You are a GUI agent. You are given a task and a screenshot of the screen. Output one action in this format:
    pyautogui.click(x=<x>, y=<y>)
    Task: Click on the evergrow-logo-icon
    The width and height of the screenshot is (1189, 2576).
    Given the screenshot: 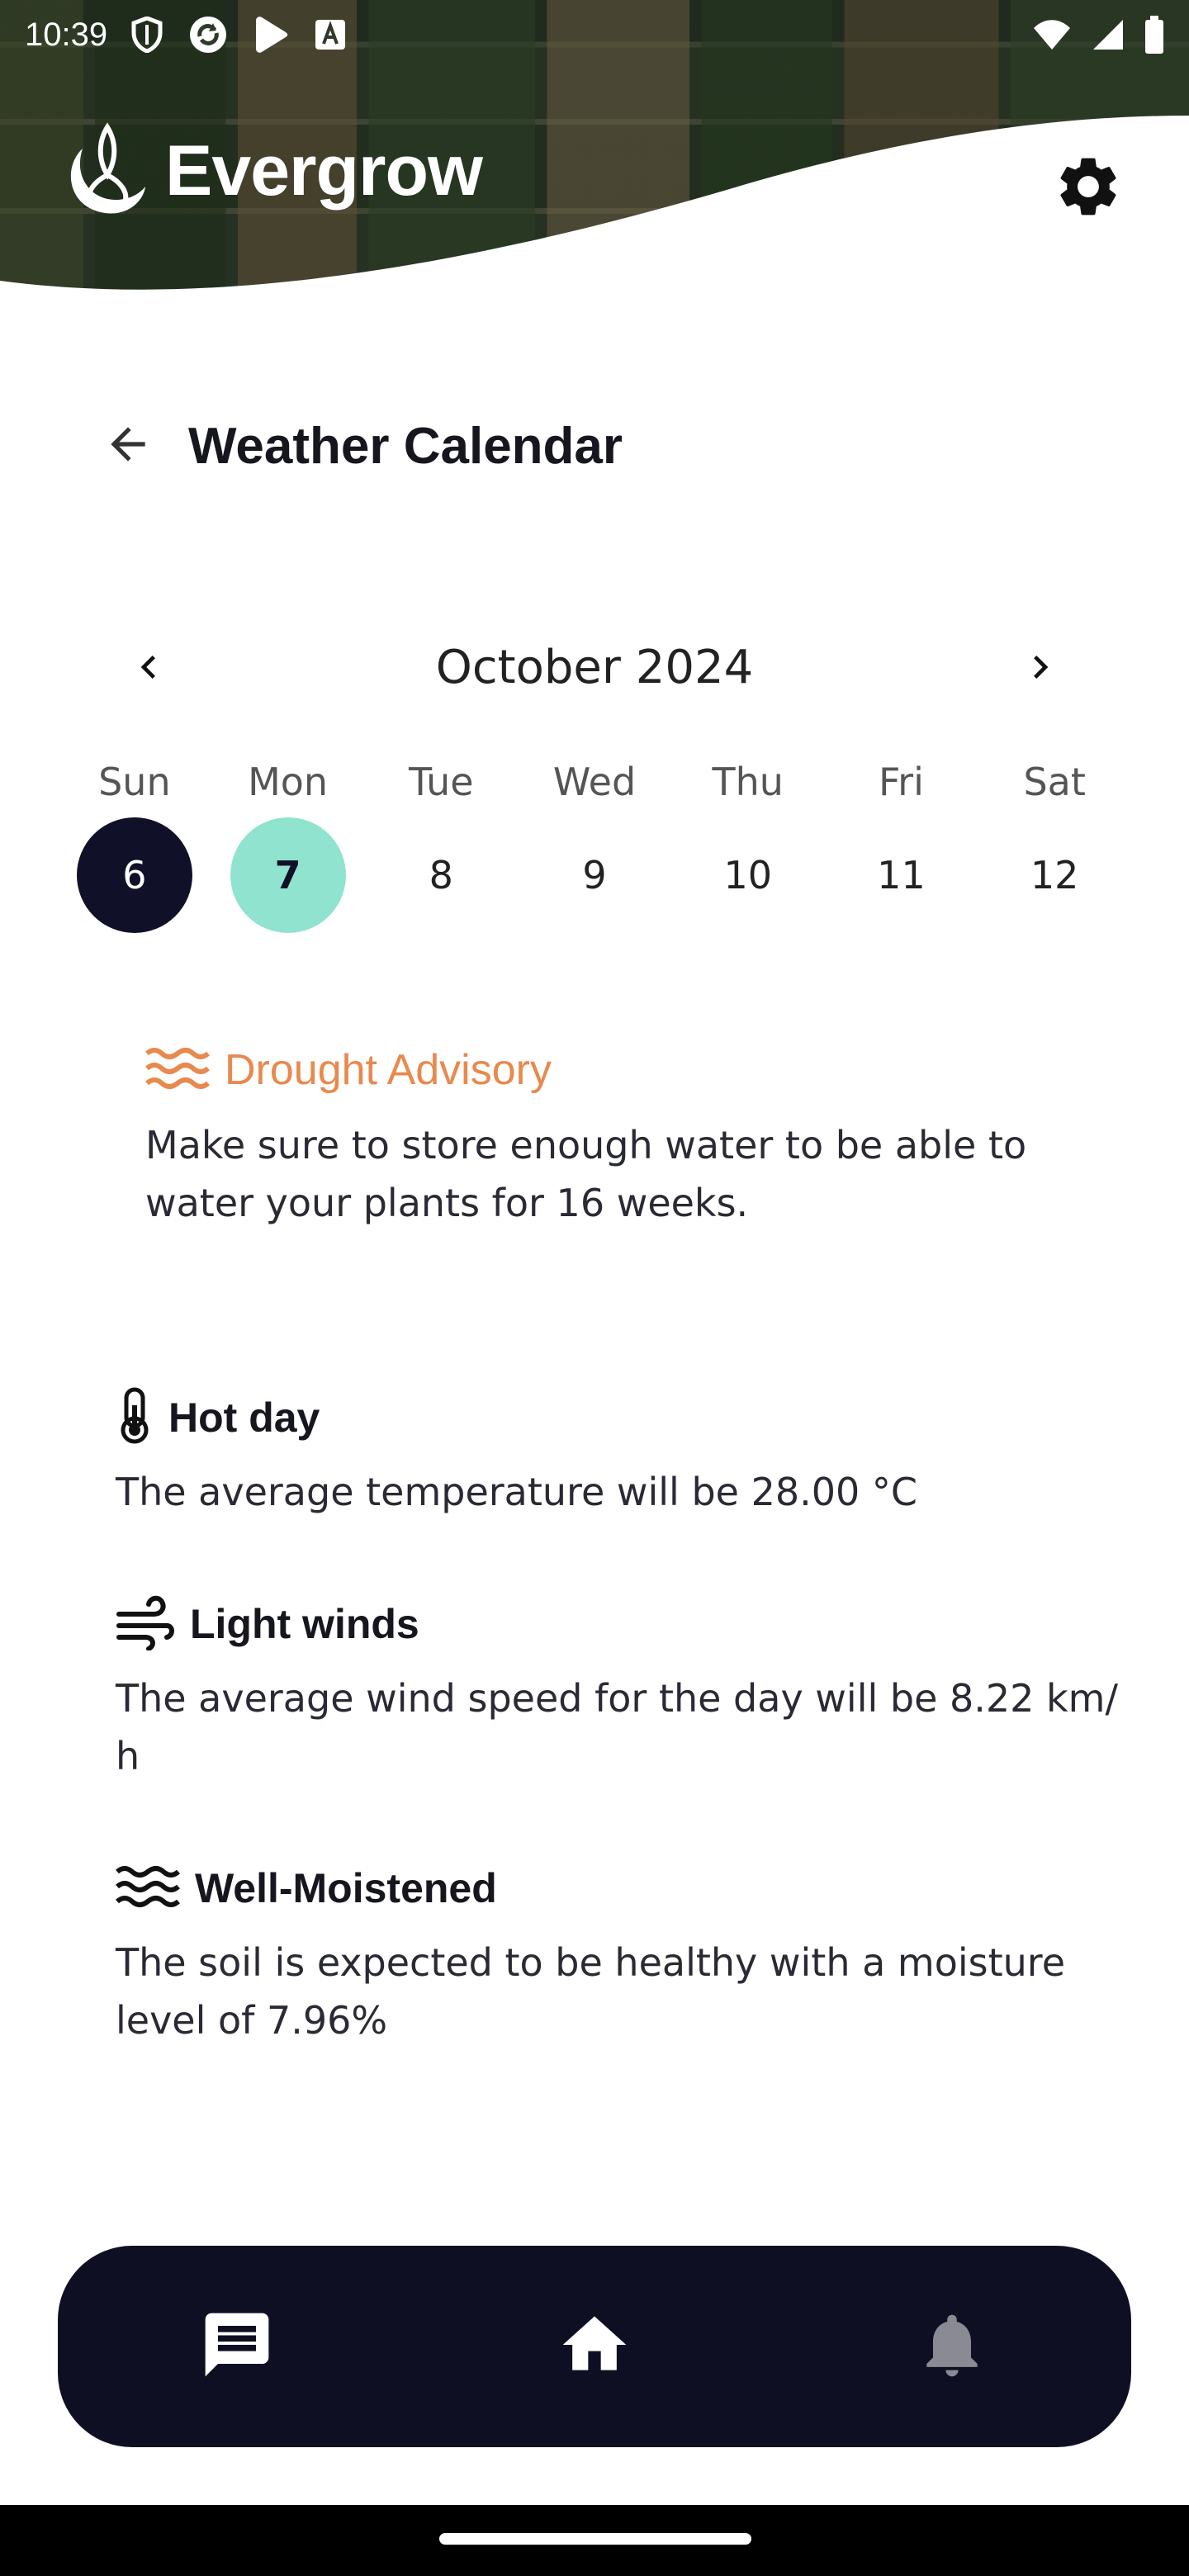 What is the action you would take?
    pyautogui.click(x=103, y=171)
    